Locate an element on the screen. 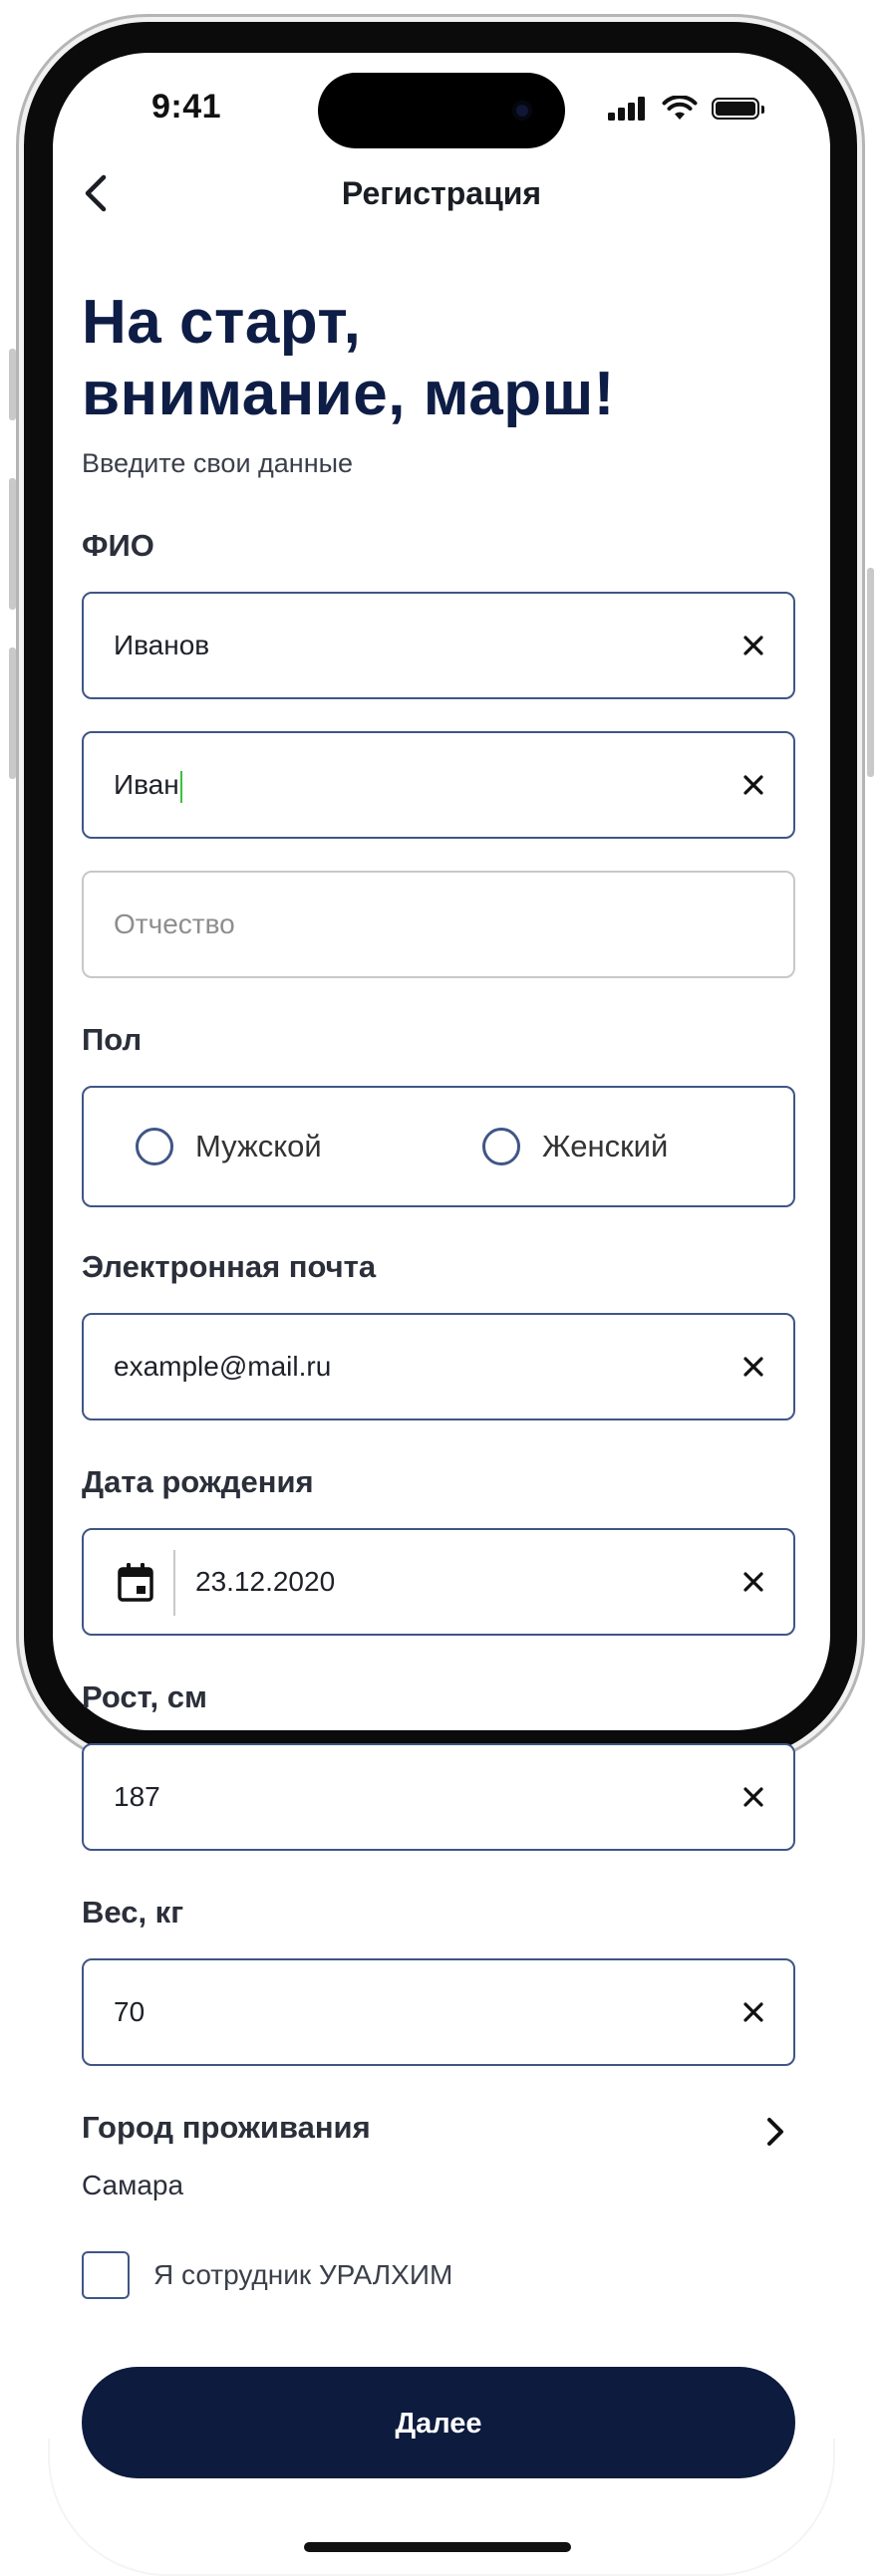  gender-option-label: Мужской is located at coordinates (258, 1146).